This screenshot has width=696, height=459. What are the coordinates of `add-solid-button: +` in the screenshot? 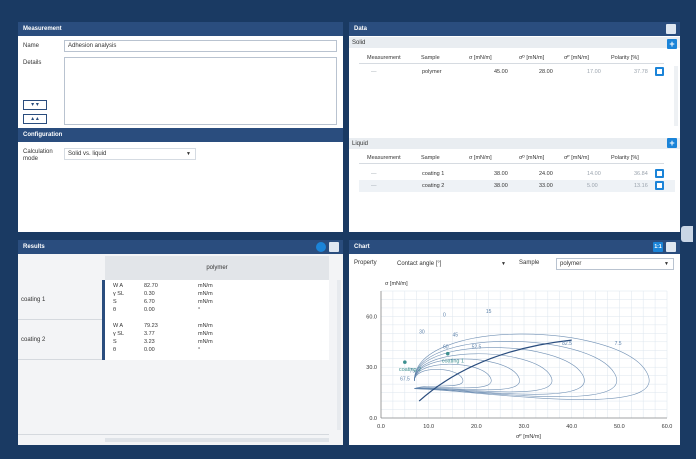 It's located at (672, 44).